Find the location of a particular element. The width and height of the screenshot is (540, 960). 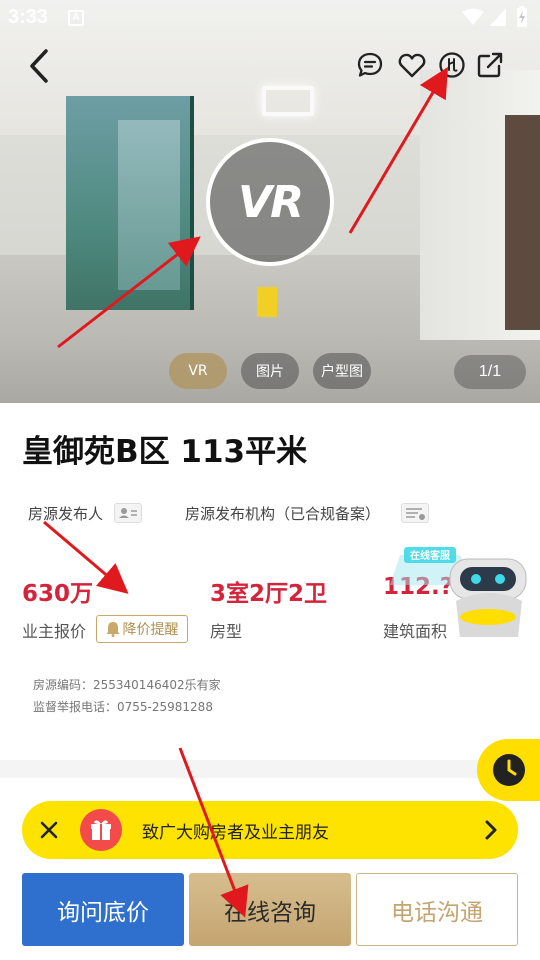

robot-icon: 在线客服 is located at coordinates (458, 592).